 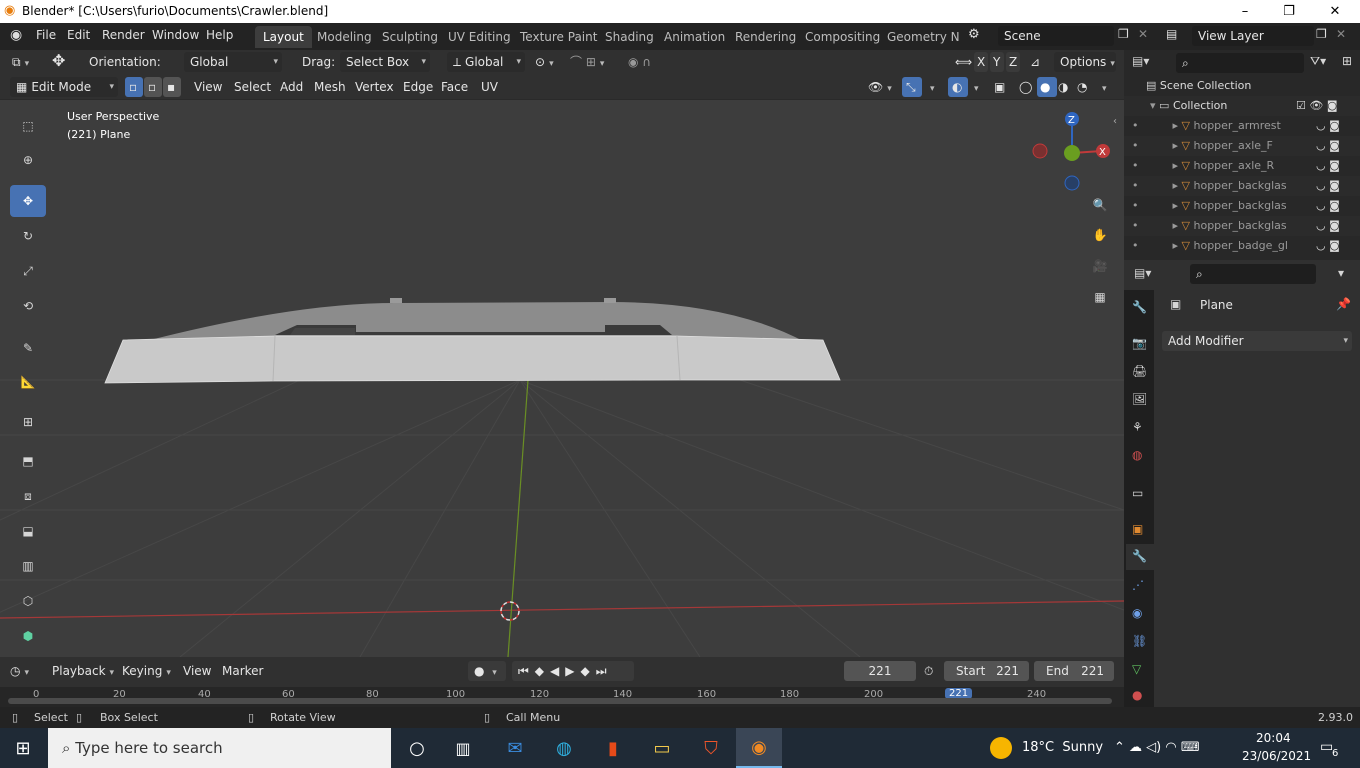 What do you see at coordinates (613, 748) in the screenshot?
I see `office-icon: ▮` at bounding box center [613, 748].